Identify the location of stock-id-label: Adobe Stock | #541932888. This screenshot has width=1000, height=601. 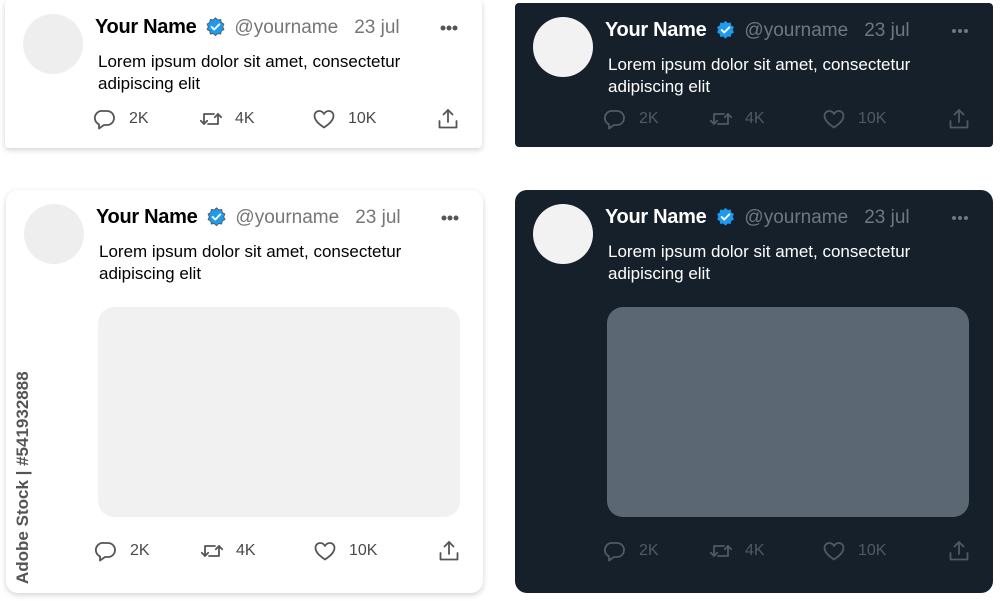
(22, 477).